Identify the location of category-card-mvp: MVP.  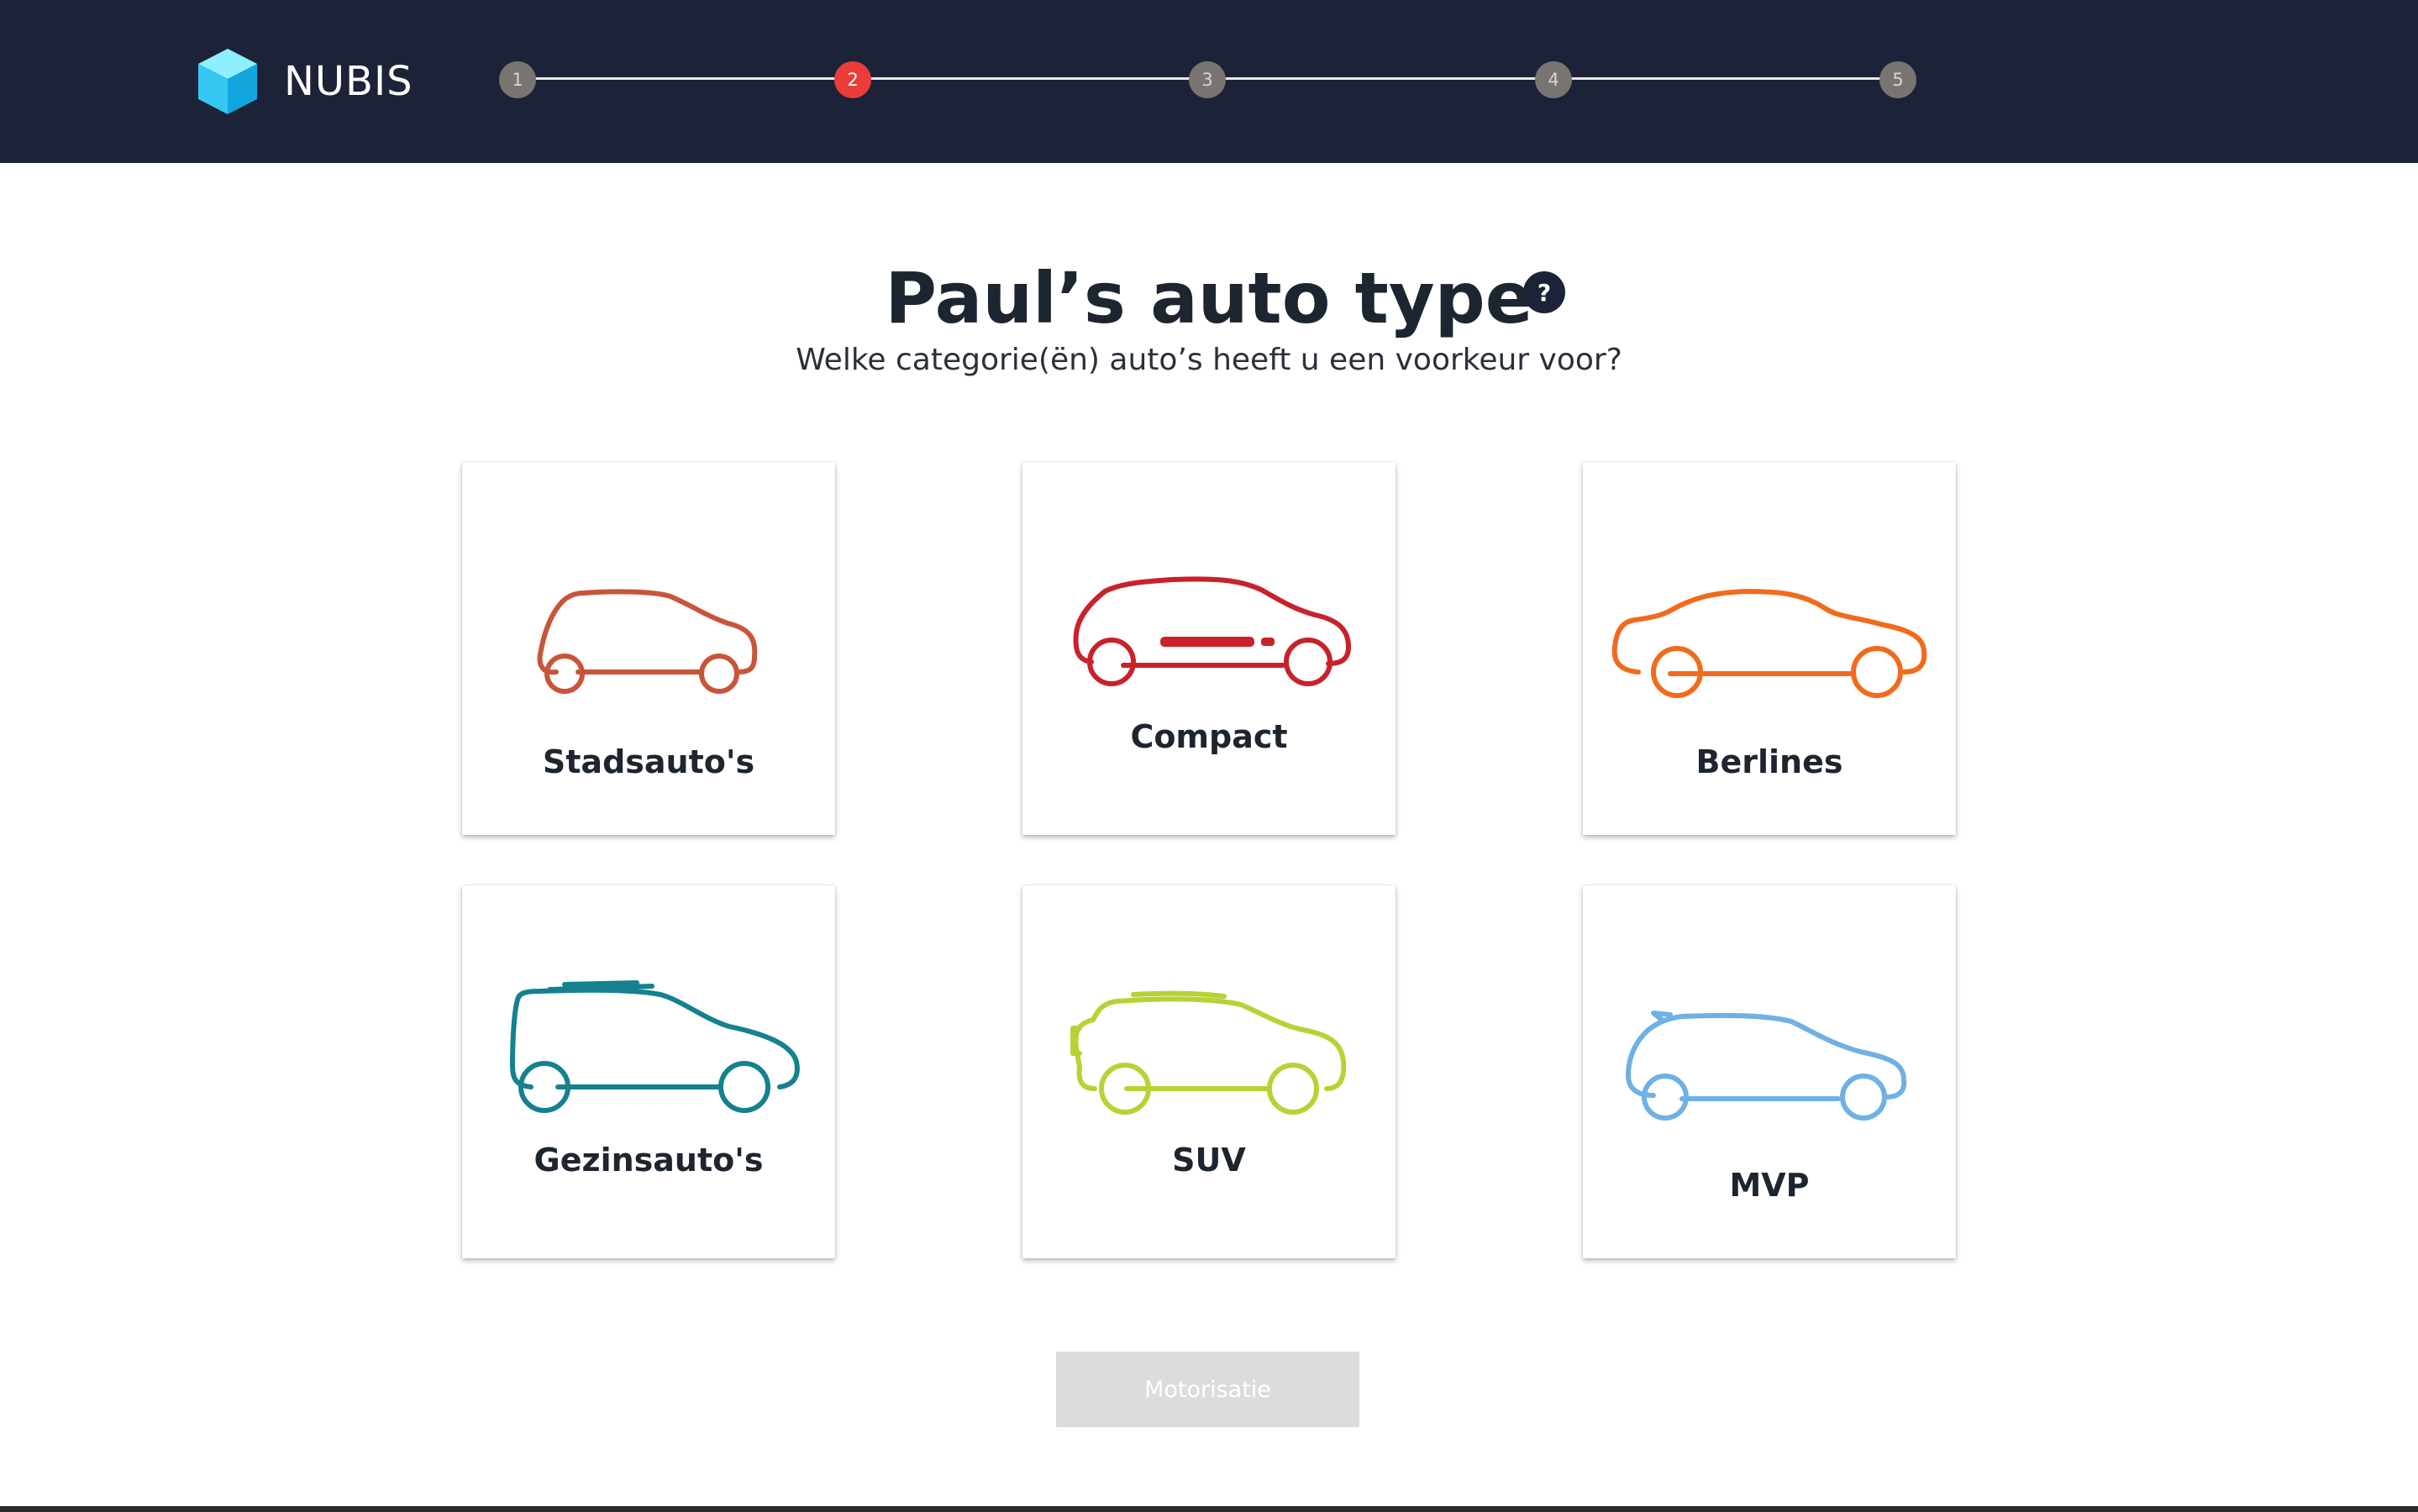
(1769, 1071).